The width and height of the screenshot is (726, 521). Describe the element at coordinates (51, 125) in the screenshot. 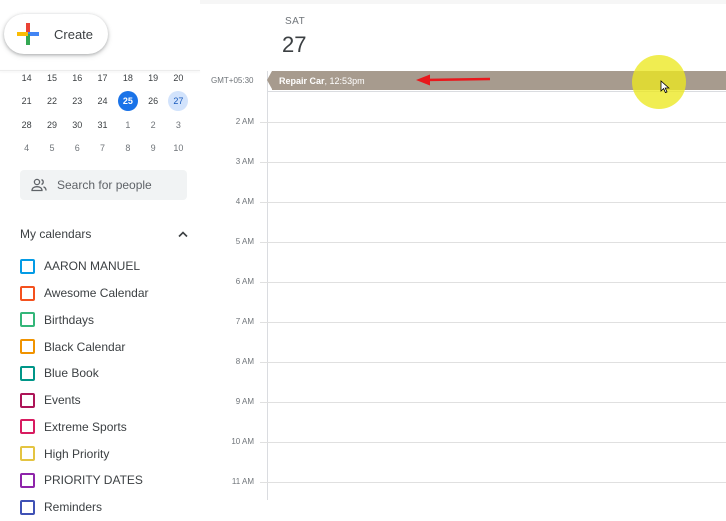

I see `mini-calendar-day: 29` at that location.